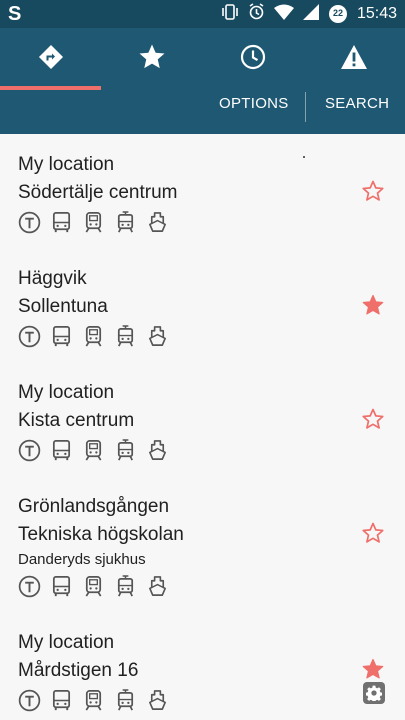 The height and width of the screenshot is (720, 405). What do you see at coordinates (63, 306) in the screenshot?
I see `trip-to: Sollentuna` at bounding box center [63, 306].